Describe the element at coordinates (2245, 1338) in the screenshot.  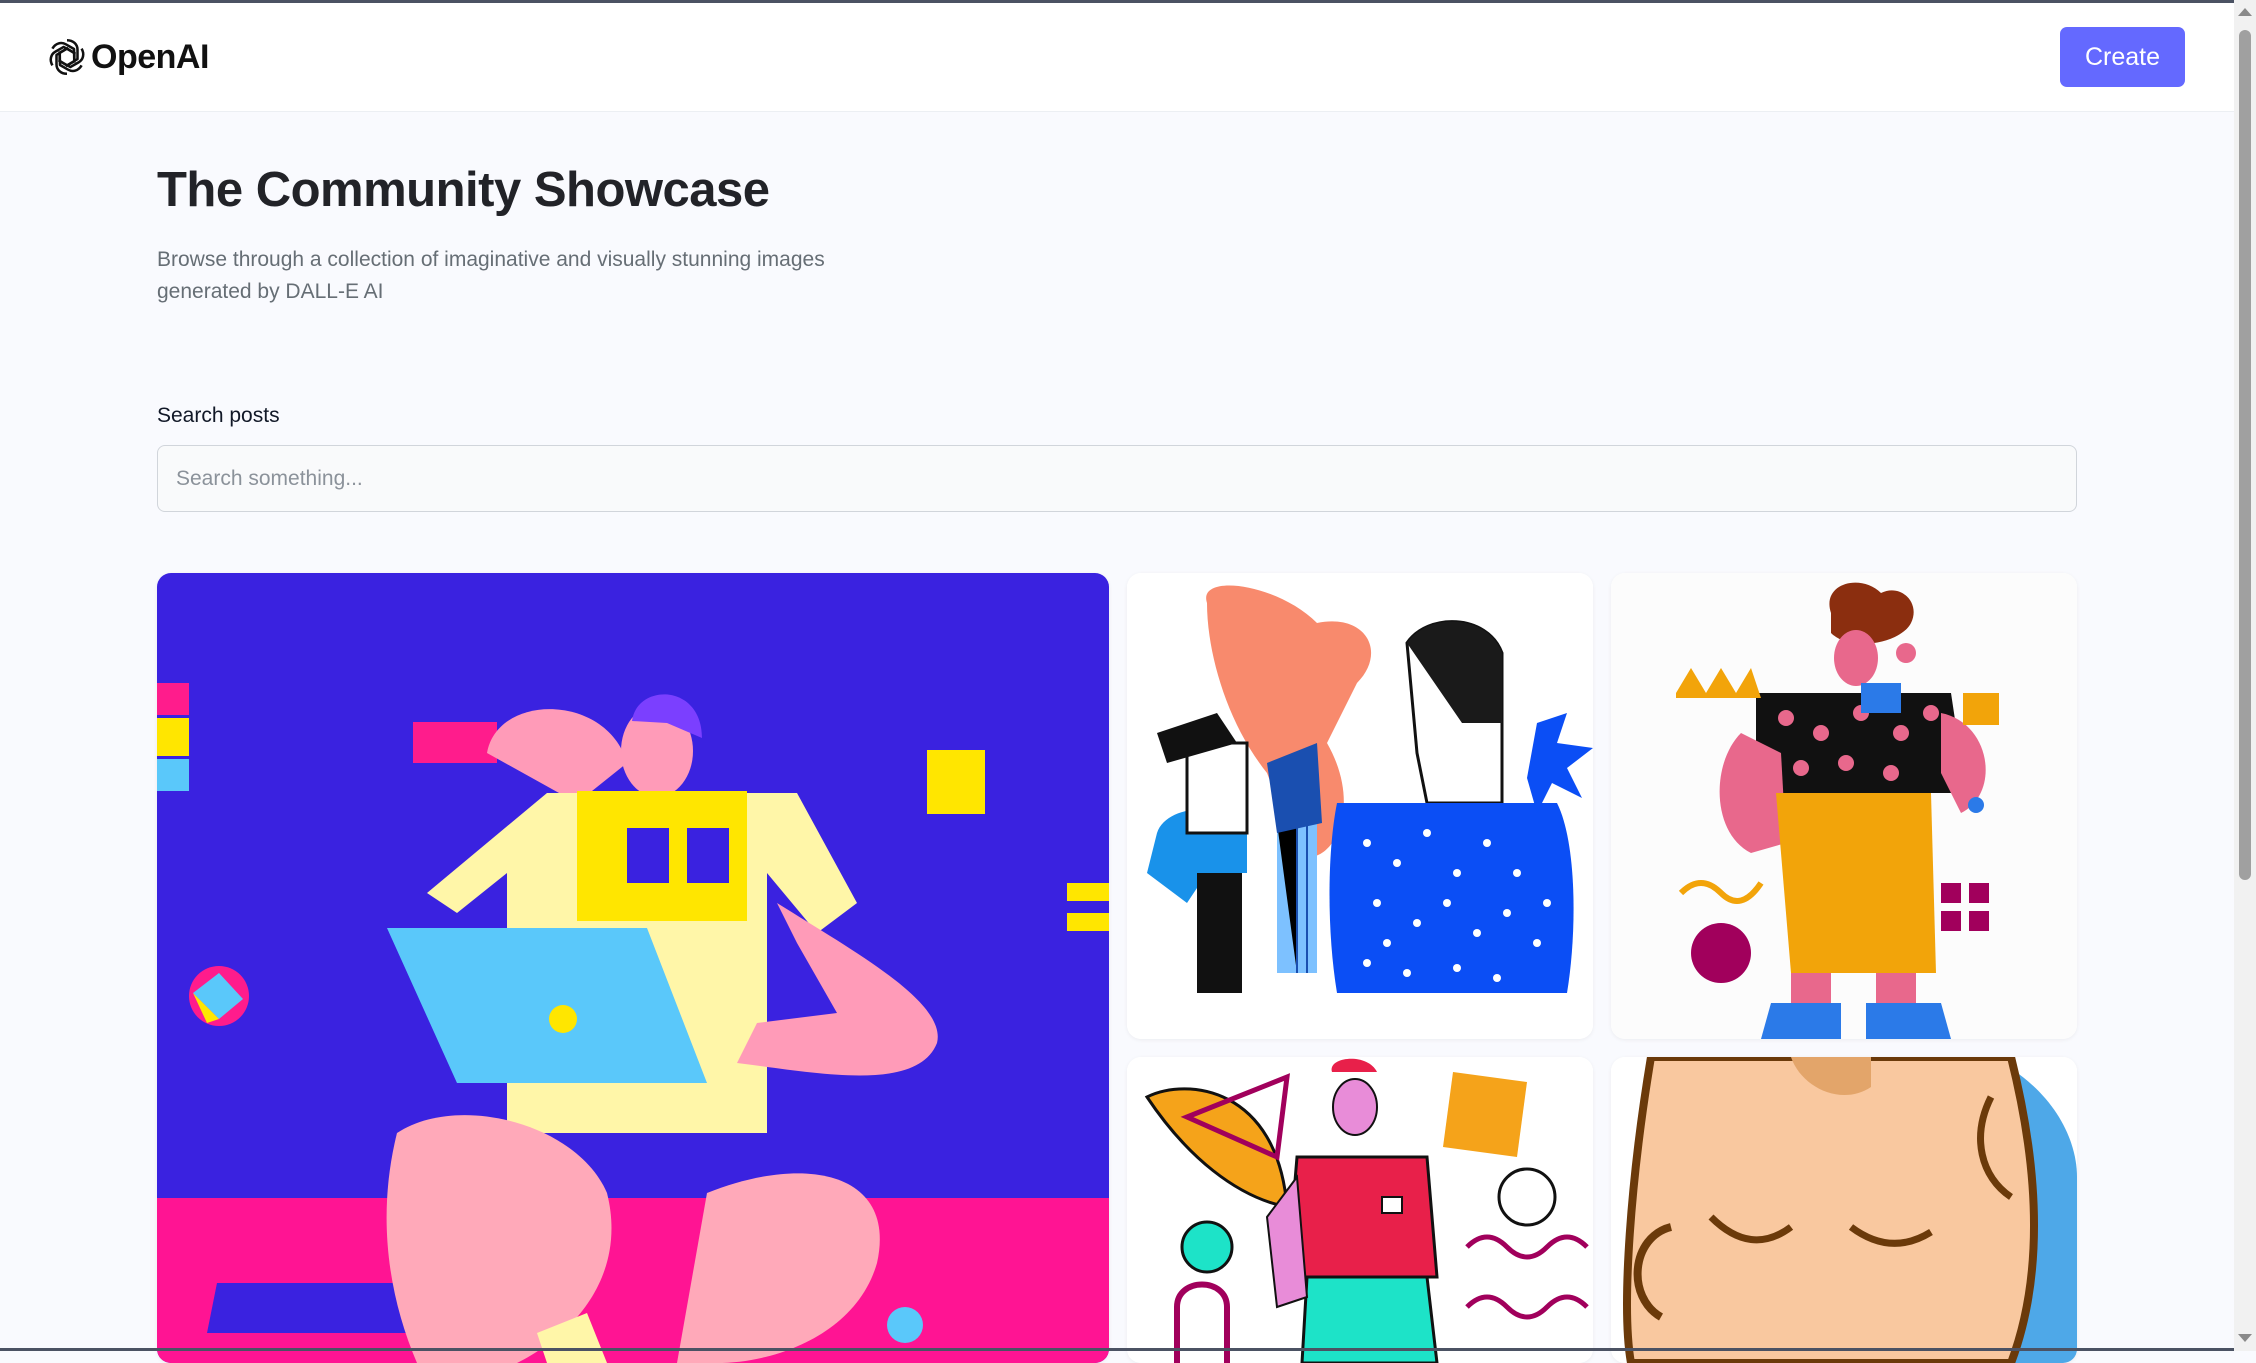
I see `scroll-down-icon` at that location.